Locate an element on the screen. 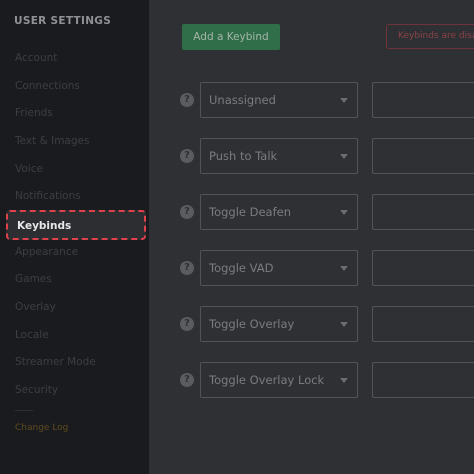  sidebar-item-streamer-mode: Streamer Mode is located at coordinates (80, 362).